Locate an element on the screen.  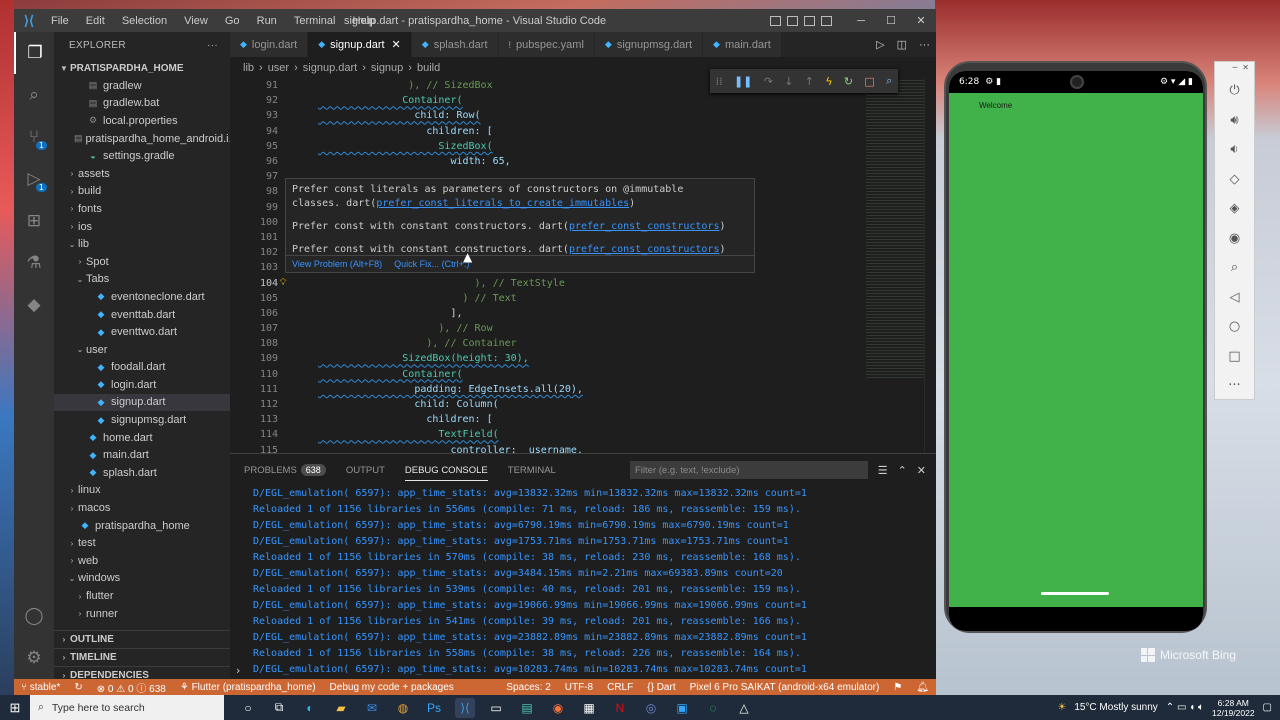
extensions-icon: ⊞ is located at coordinates (34, 221).